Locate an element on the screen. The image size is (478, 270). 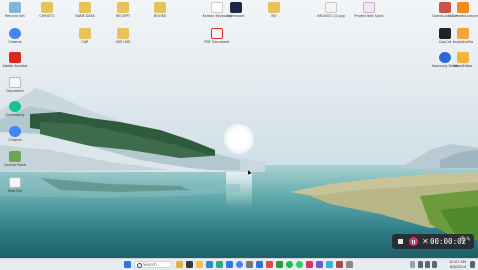
desktop-icon-car: CAR is located at coordinates (85, 36).